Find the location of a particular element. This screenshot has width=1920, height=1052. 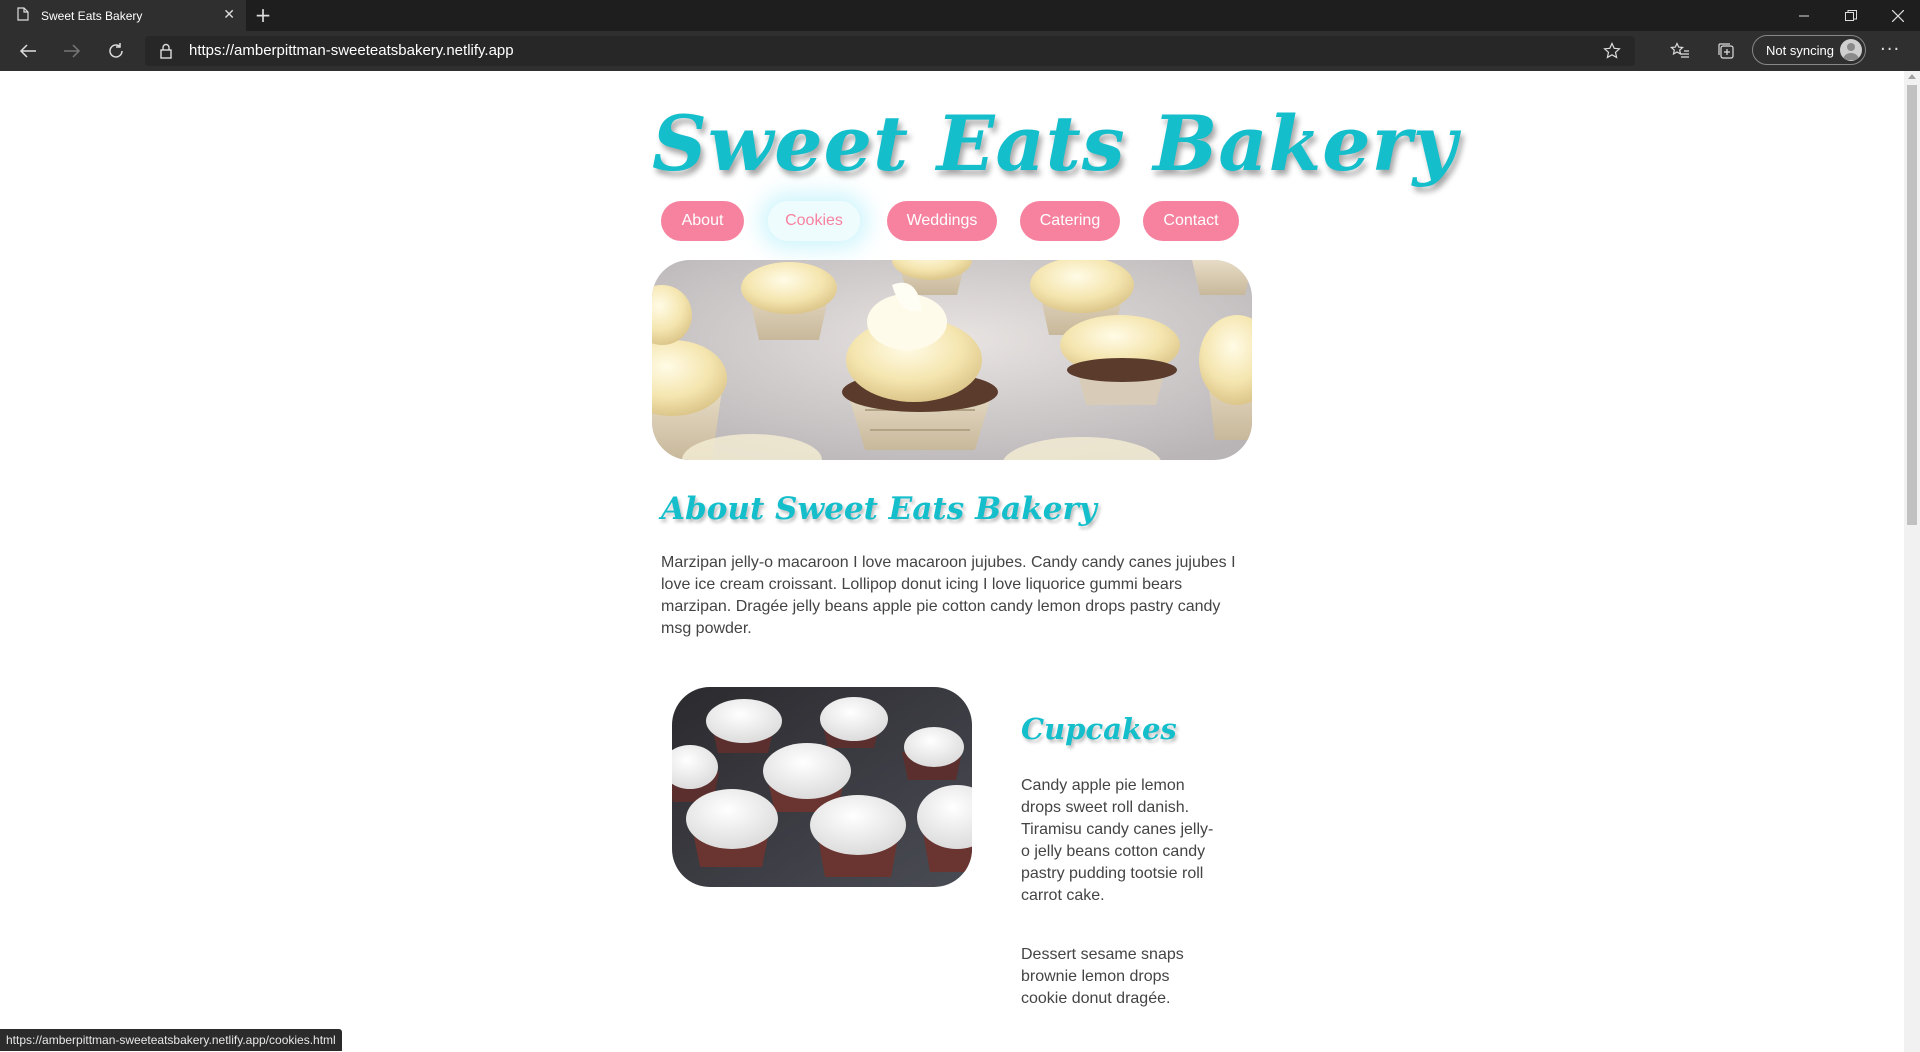

collections-icon is located at coordinates (1726, 51).